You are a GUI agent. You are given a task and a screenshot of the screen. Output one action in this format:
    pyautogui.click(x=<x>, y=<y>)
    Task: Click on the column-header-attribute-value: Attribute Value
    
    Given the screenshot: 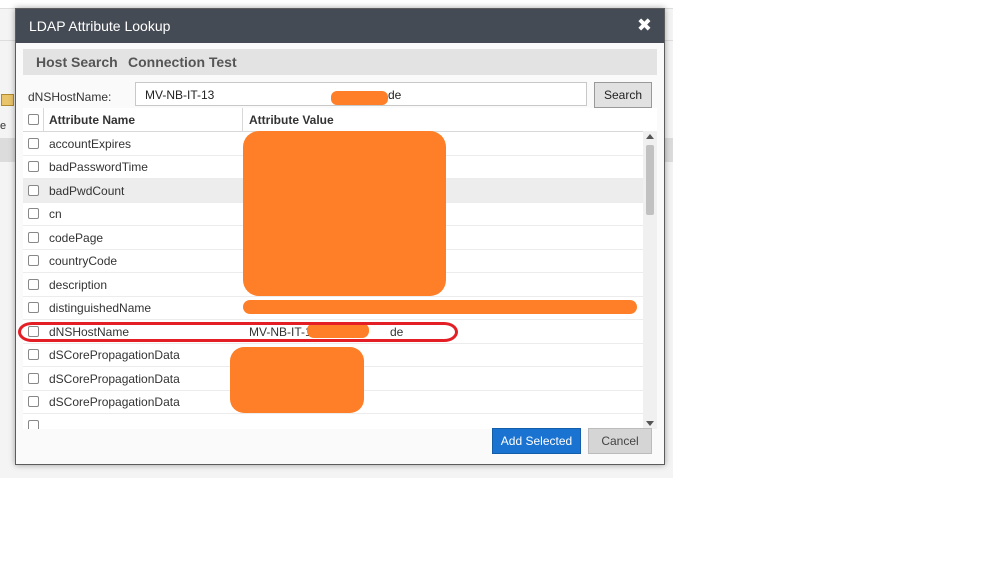 What is the action you would take?
    pyautogui.click(x=291, y=120)
    